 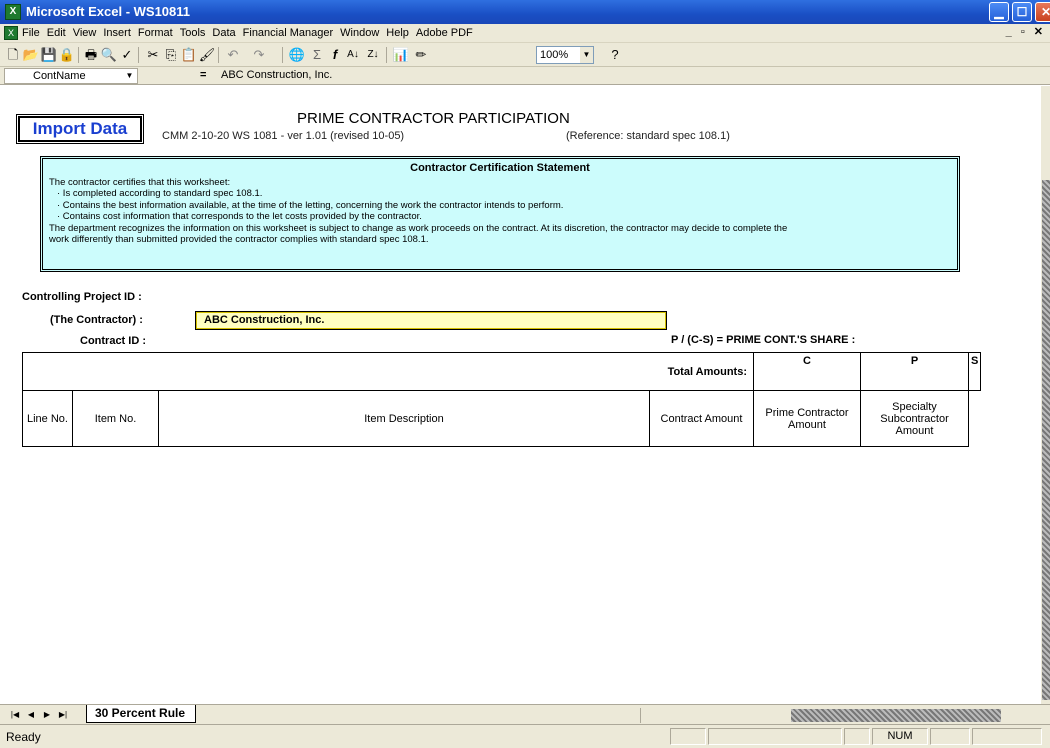 I want to click on menu-insert: Insert, so click(x=117, y=33).